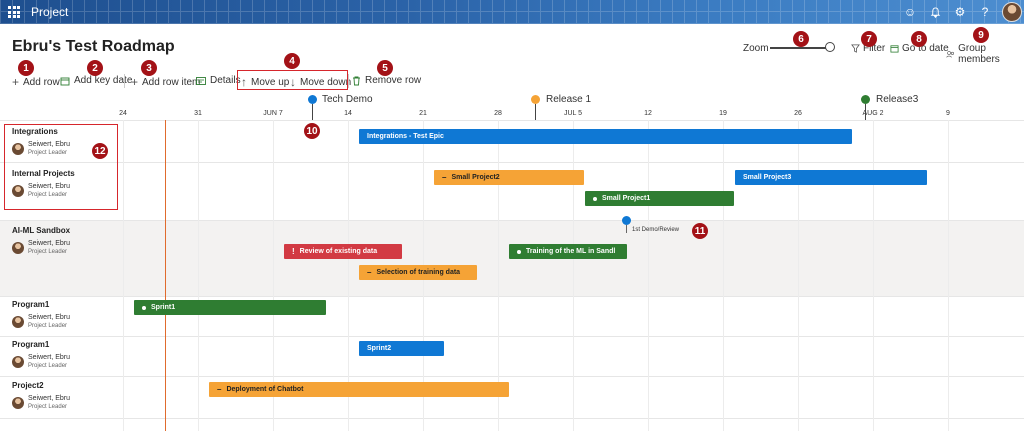  What do you see at coordinates (935, 12) in the screenshot?
I see `bell-icon` at bounding box center [935, 12].